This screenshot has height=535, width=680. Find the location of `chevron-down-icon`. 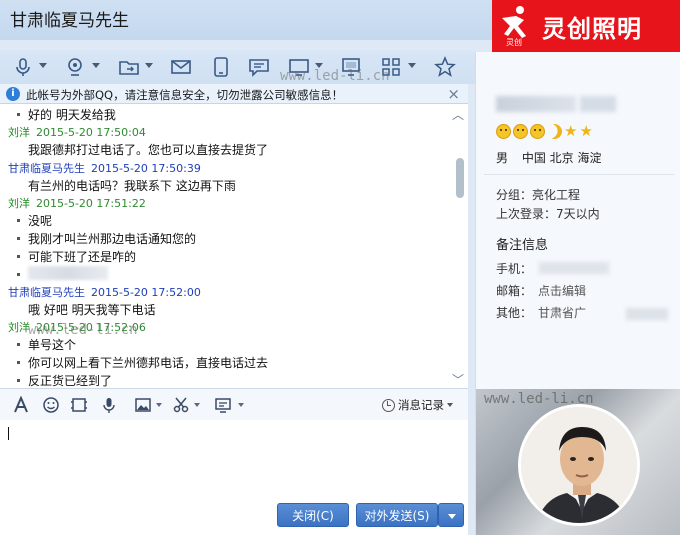

chevron-down-icon is located at coordinates (452, 516).